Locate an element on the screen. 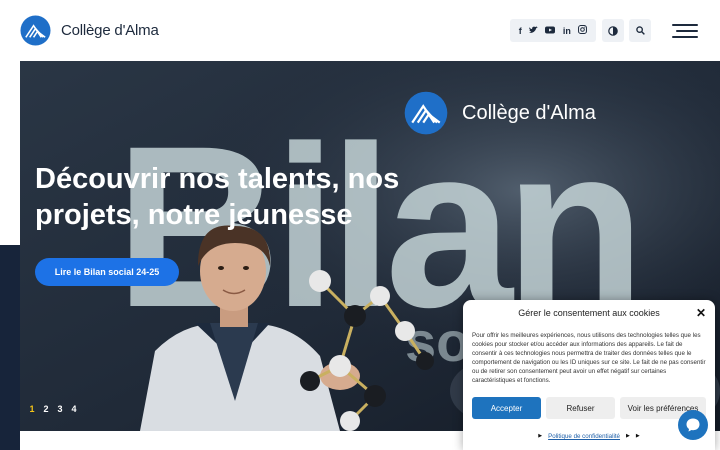 This screenshot has width=720, height=450. site-header: Collège d'Alma f in is located at coordinates (360, 30).